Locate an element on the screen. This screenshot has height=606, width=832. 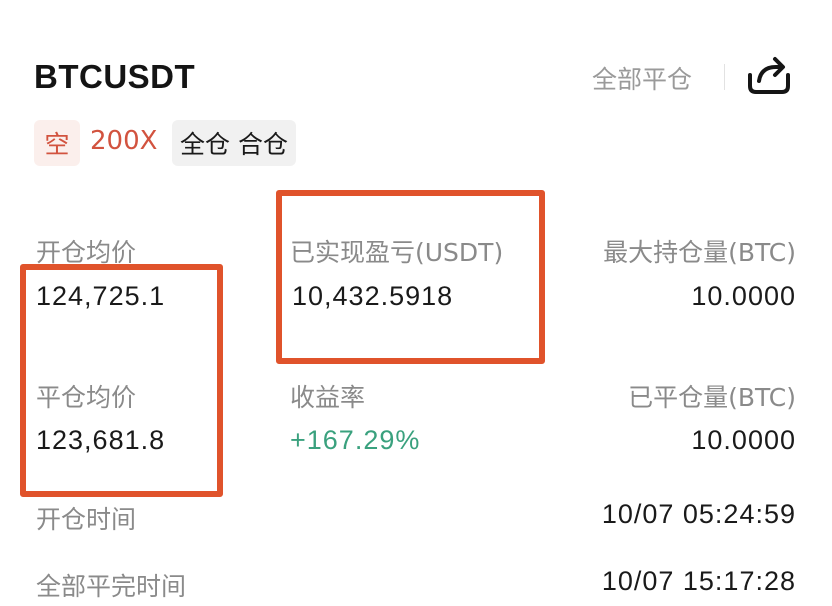
full-close-time-label: 全部平完时间 is located at coordinates (111, 586).